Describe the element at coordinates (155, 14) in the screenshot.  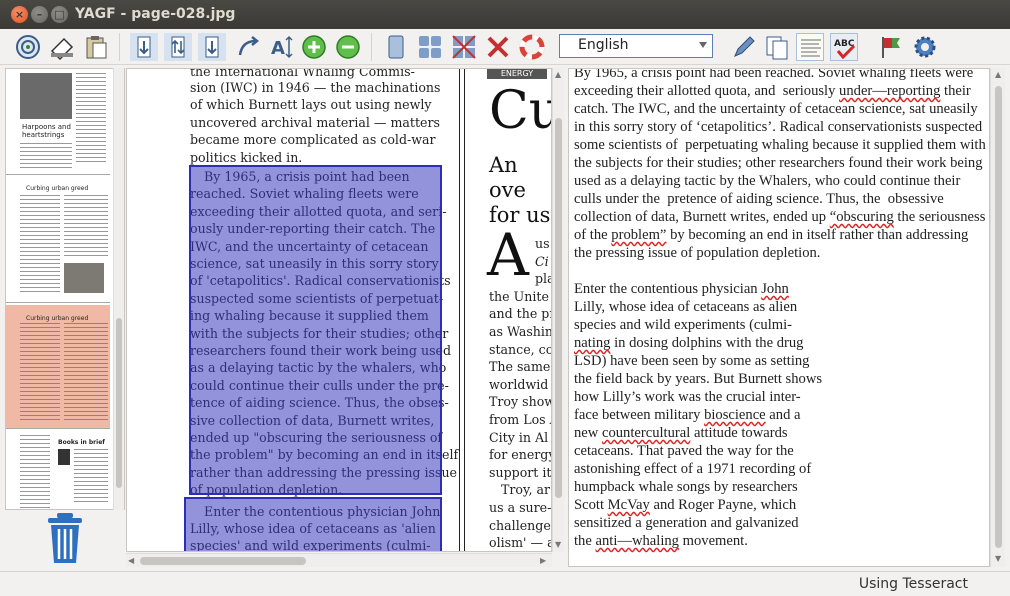
I see `window-title: YAGF - page-028.jpg` at that location.